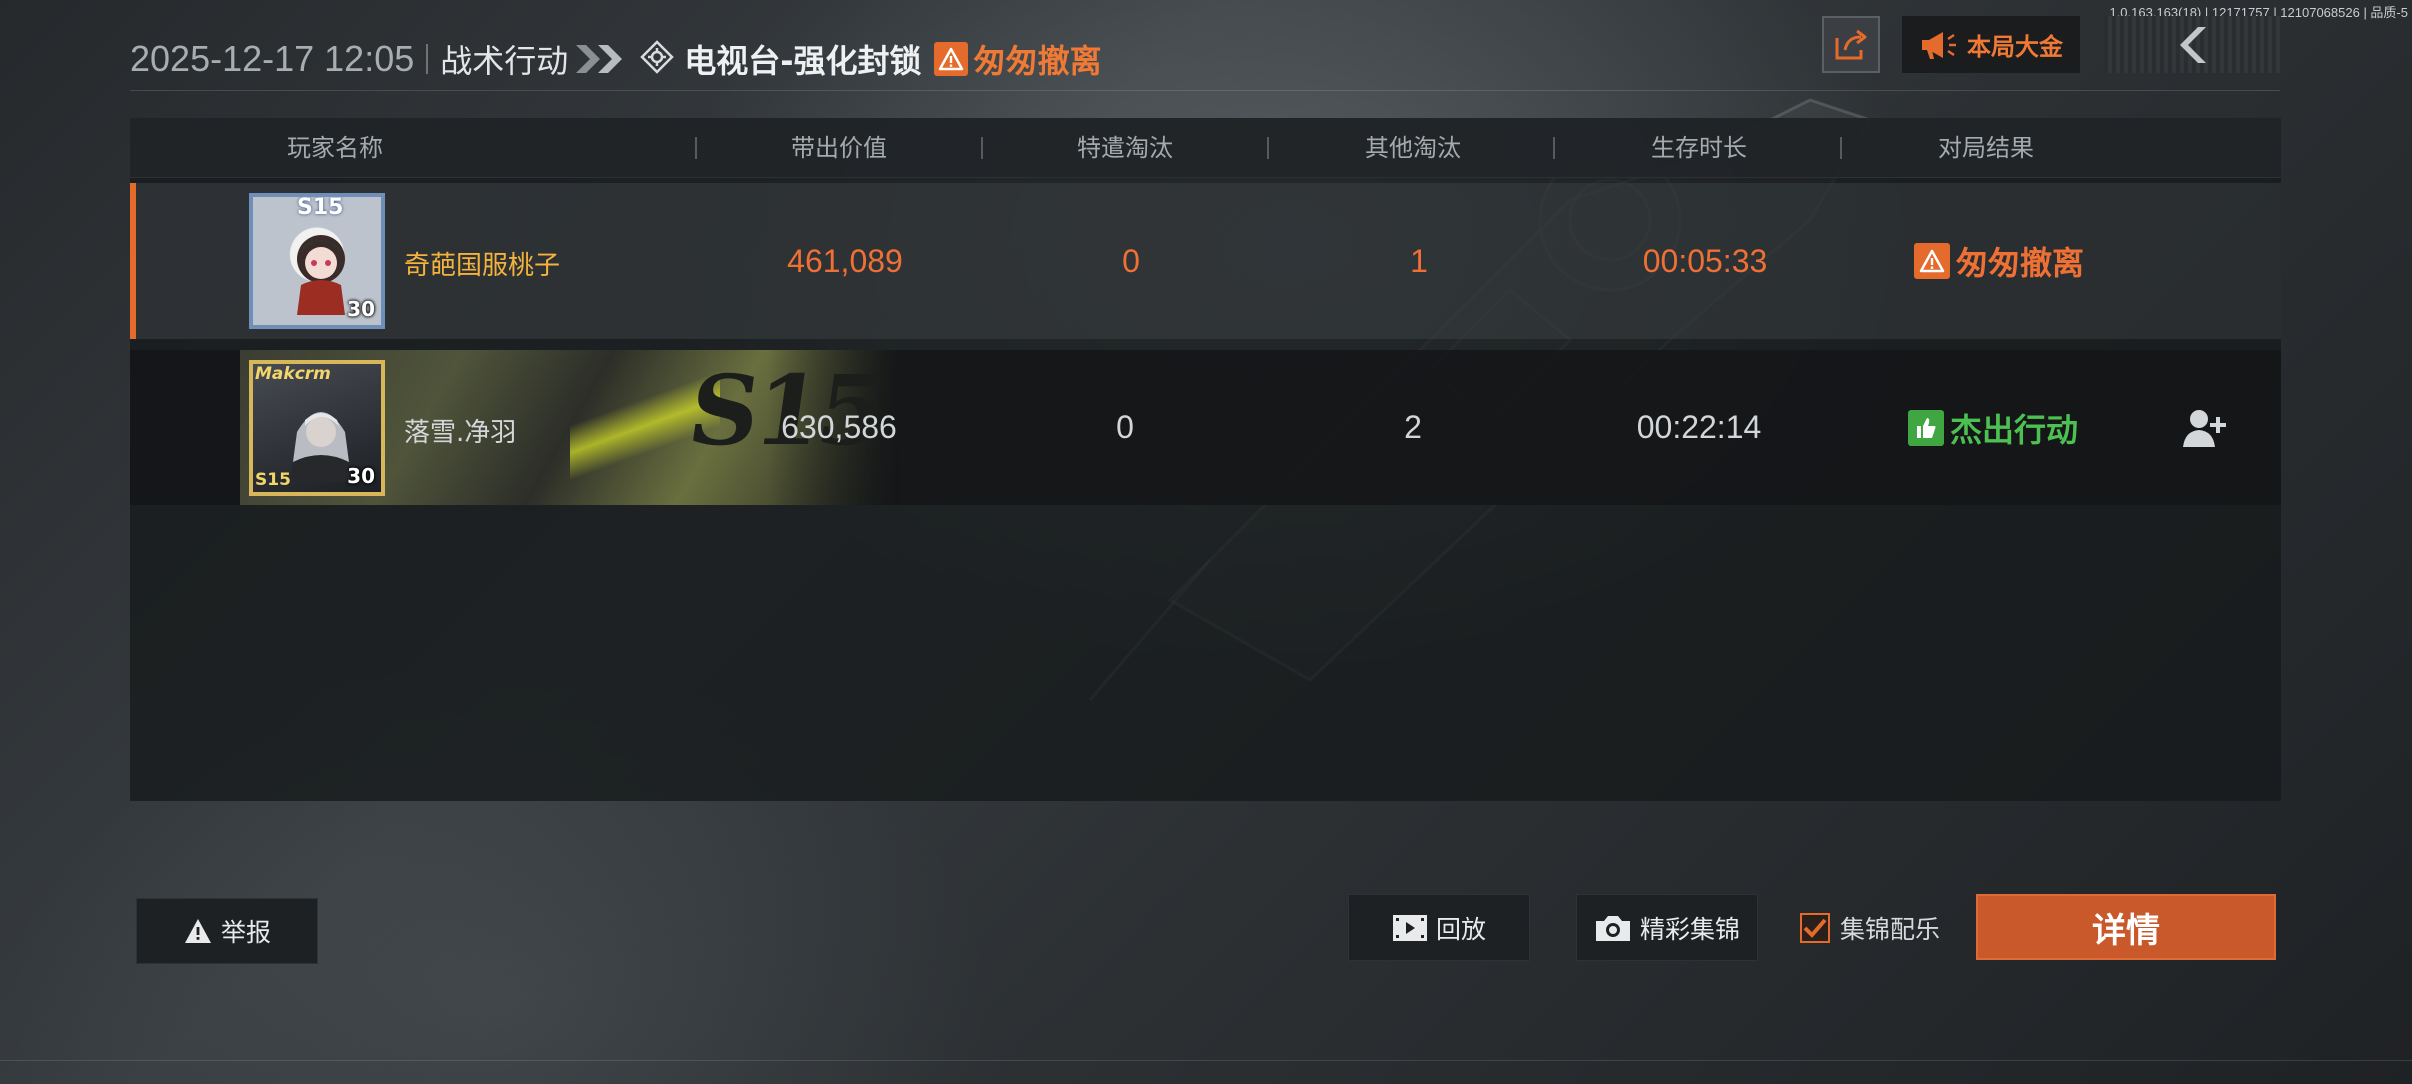 The height and width of the screenshot is (1084, 2412). I want to click on avatar: Makcrm S15 30, so click(317, 428).